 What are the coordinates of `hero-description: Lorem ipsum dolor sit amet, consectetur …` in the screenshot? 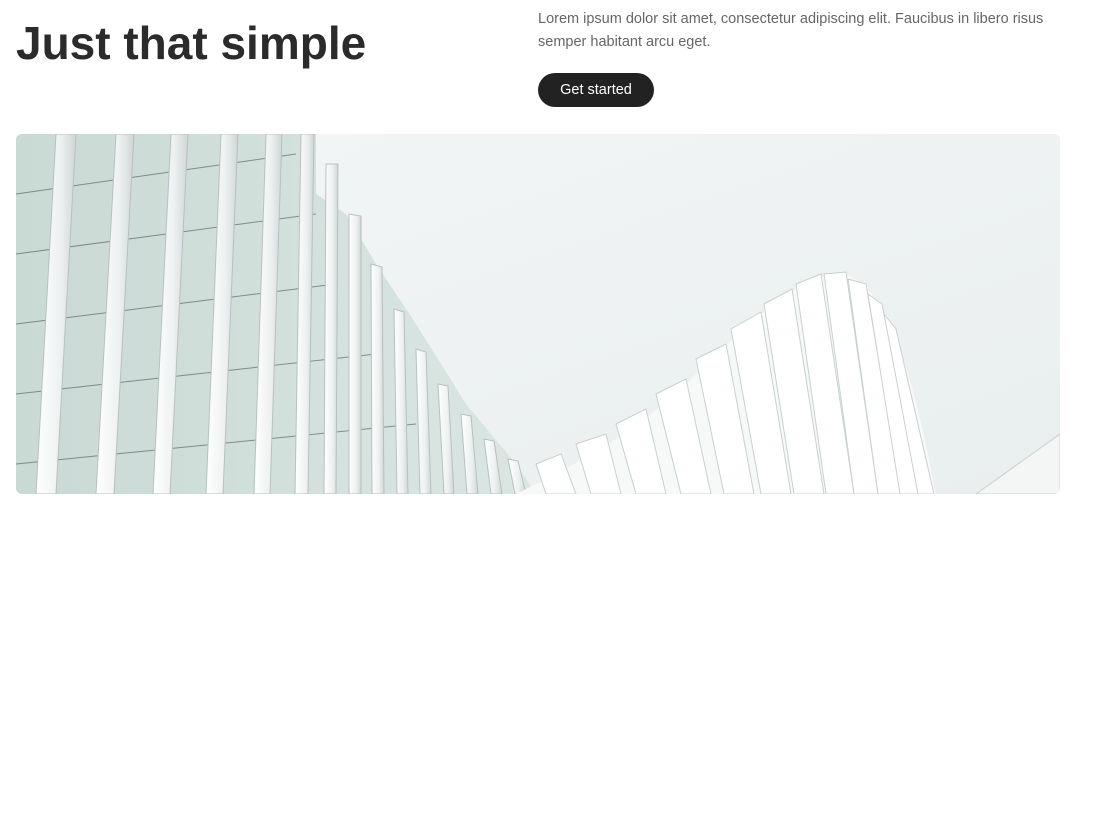 It's located at (791, 30).